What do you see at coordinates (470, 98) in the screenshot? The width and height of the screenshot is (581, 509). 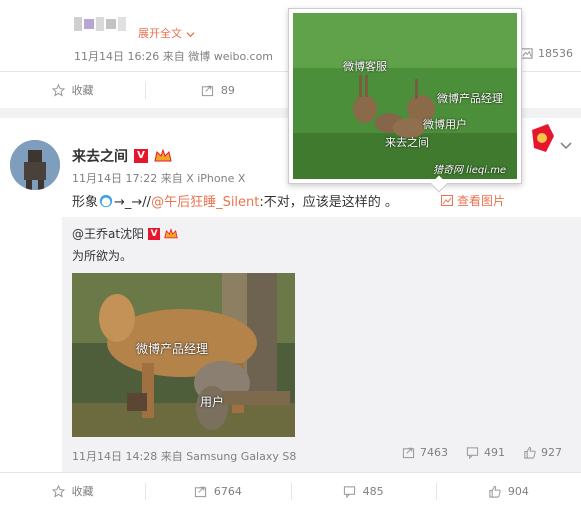 I see `popup-label: 微博产品经理` at bounding box center [470, 98].